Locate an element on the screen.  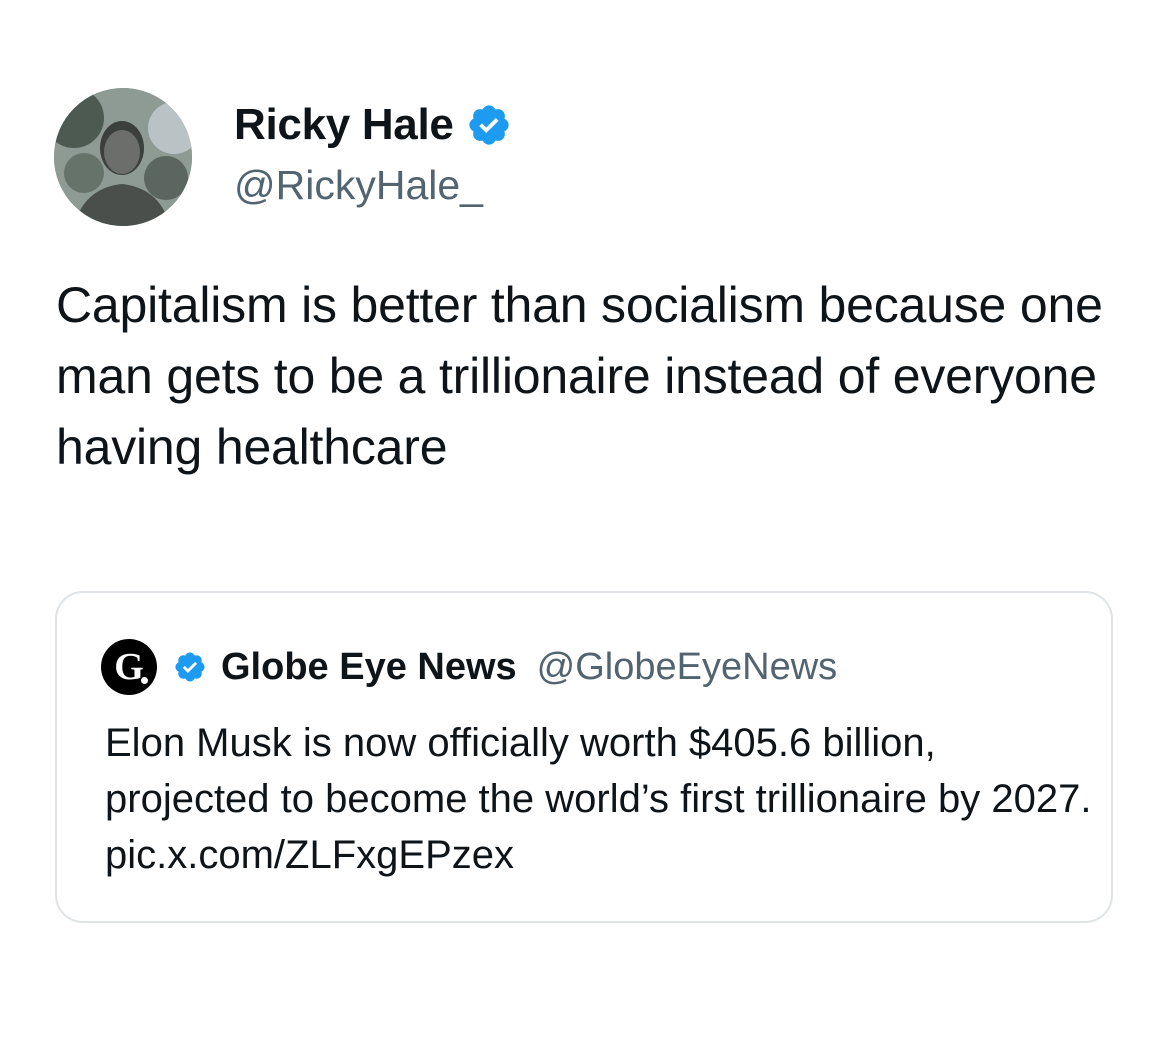
logo-letter: G is located at coordinates (129, 667).